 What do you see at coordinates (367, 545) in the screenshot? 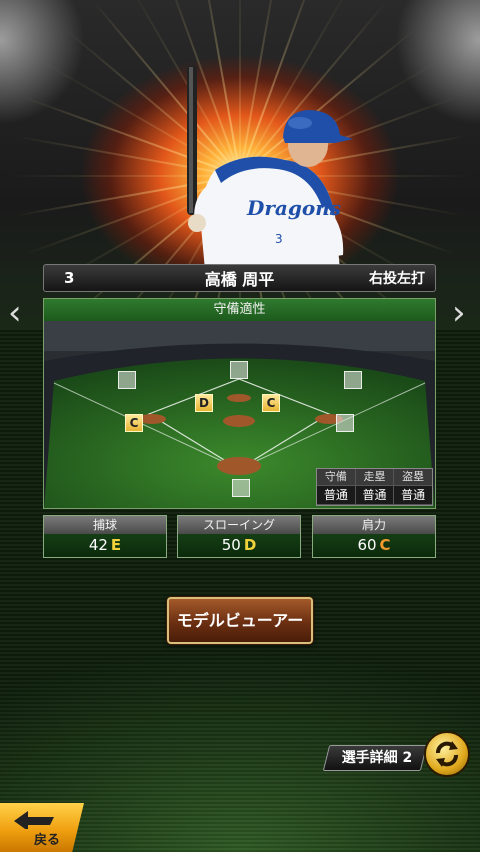
I see `stat-value: 60` at bounding box center [367, 545].